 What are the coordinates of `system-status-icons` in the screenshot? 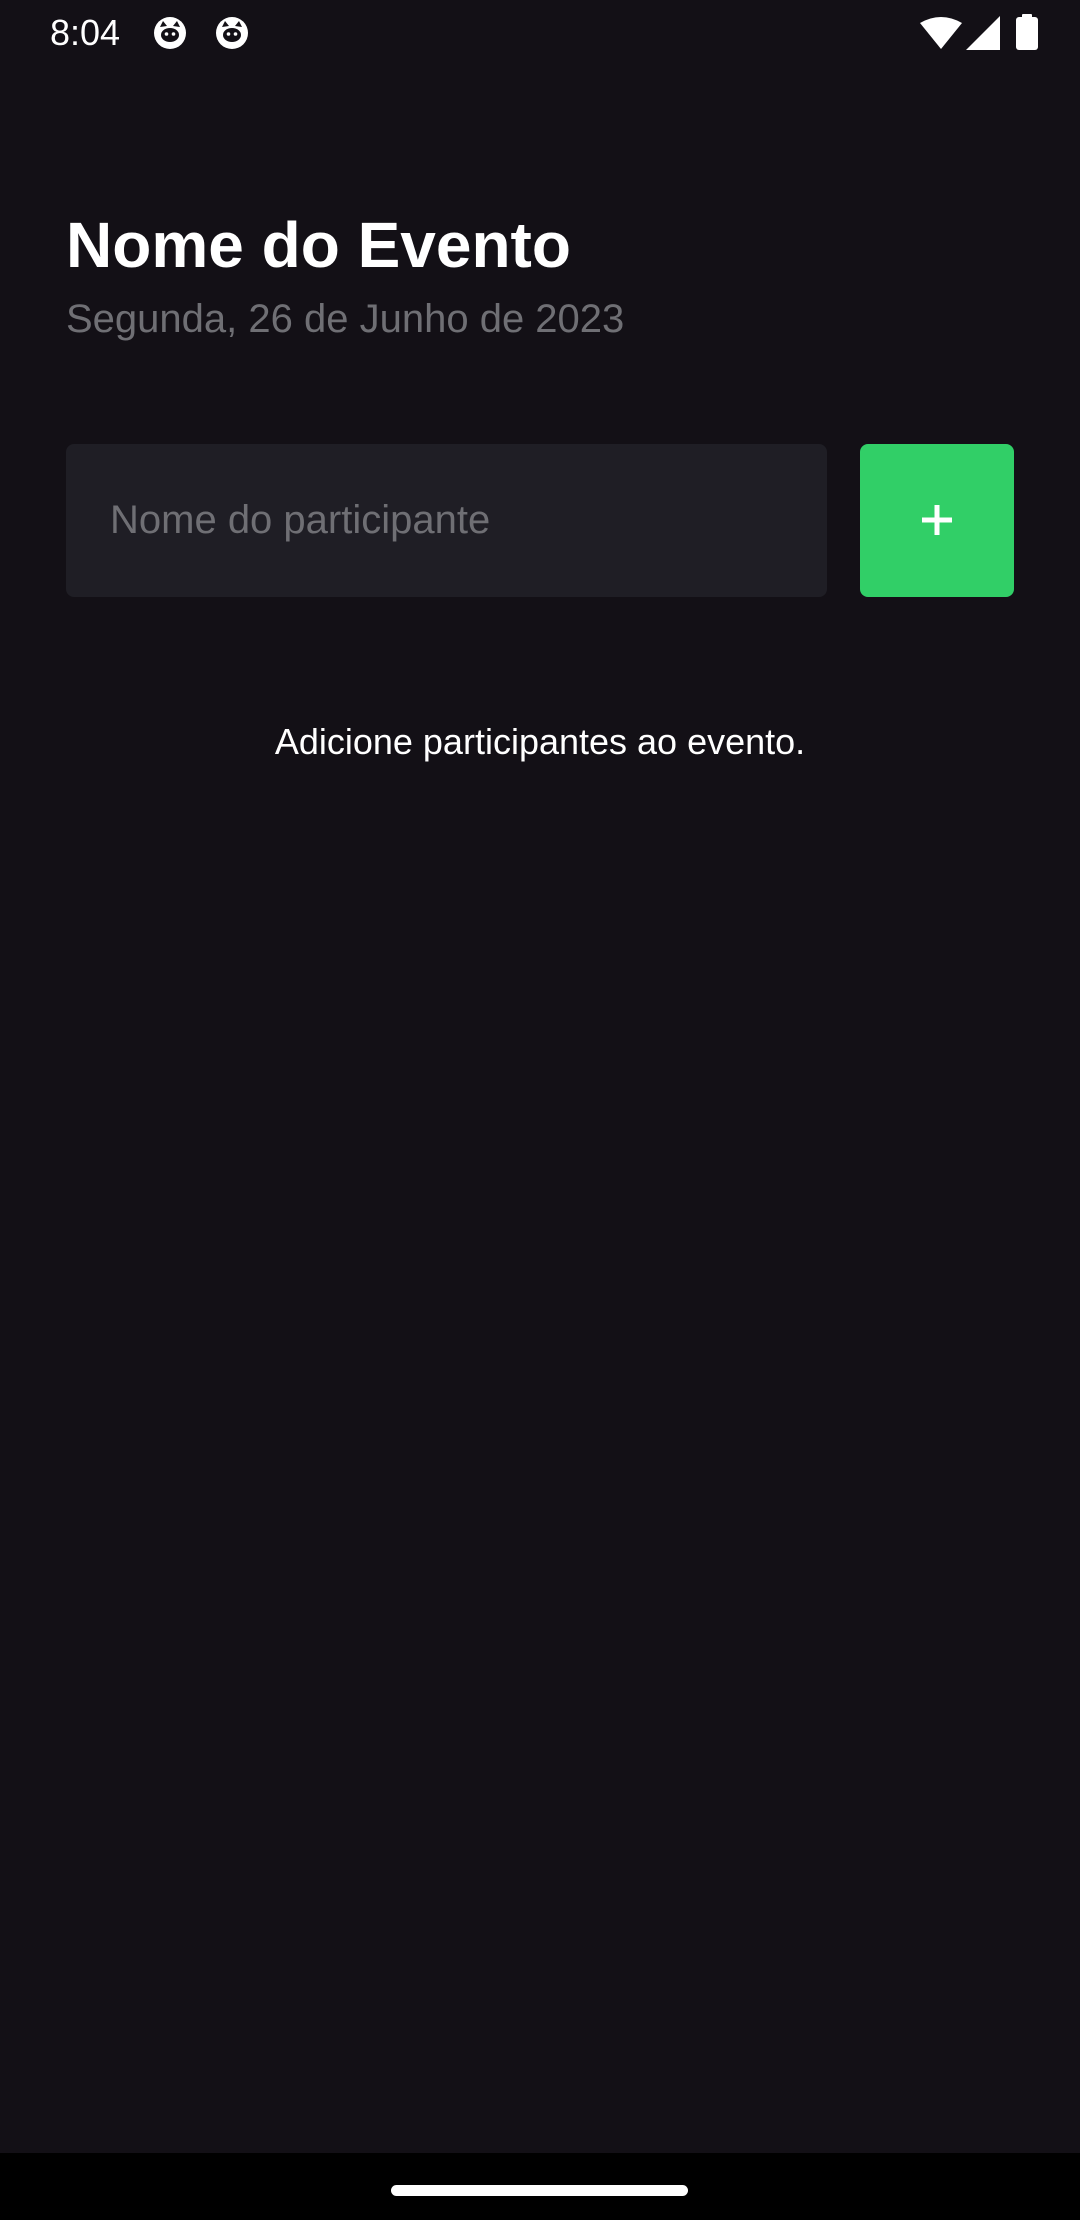 It's located at (1000, 33).